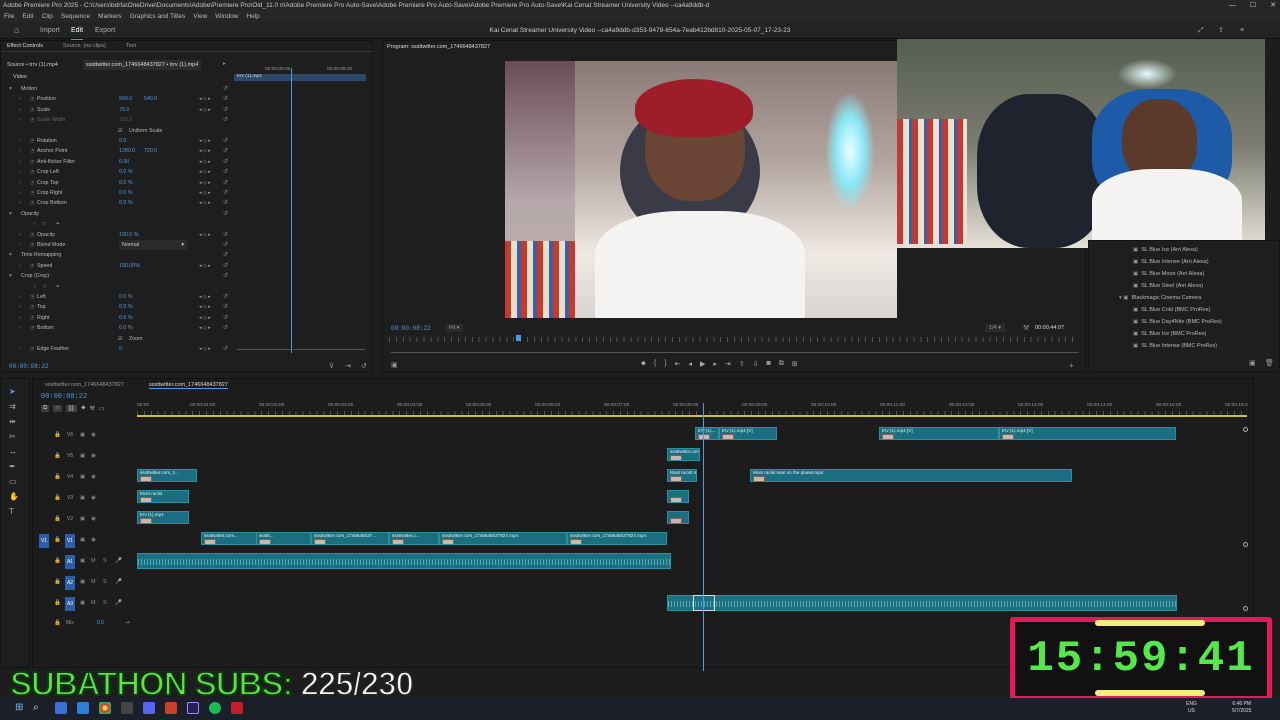 This screenshot has height=720, width=1280. What do you see at coordinates (44, 287) in the screenshot?
I see `rect-mask-icon: □` at bounding box center [44, 287].